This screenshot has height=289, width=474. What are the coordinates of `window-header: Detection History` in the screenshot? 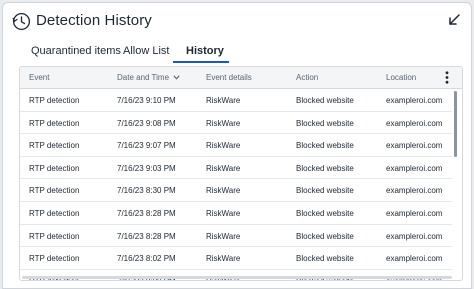 It's located at (237, 22).